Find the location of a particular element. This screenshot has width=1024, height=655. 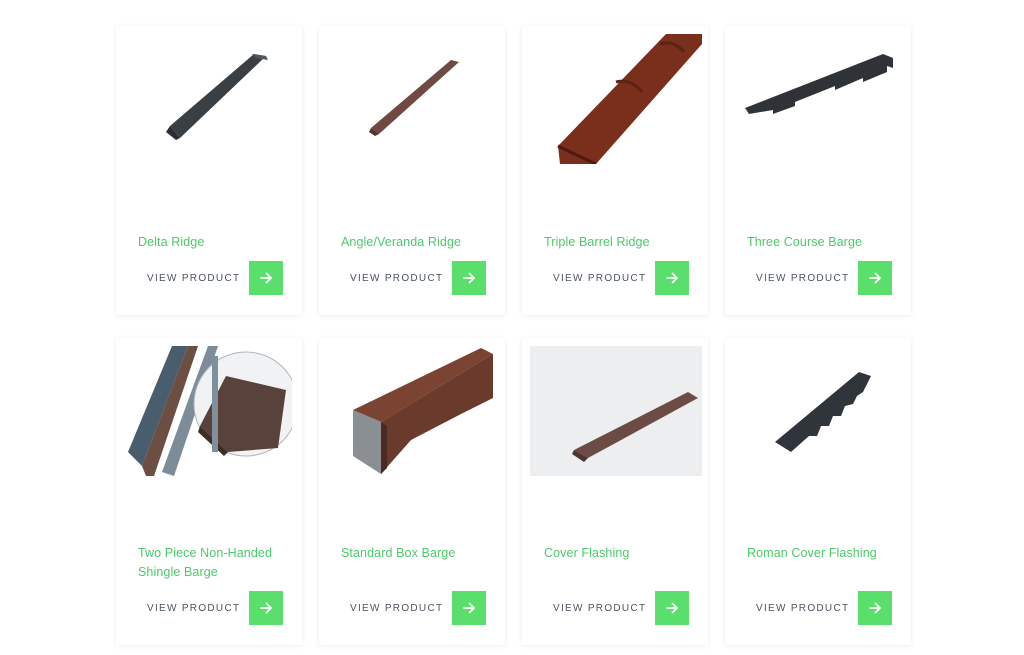

product-card-angle-veranda-ridge: Angle/Veranda Ridge VIEW PRODUCT is located at coordinates (412, 170).